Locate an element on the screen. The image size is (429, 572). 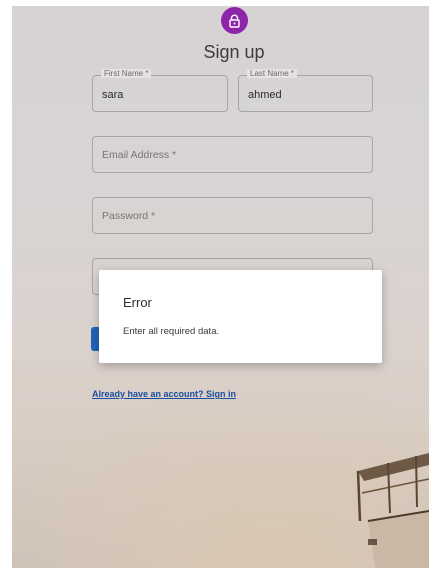
first-name-field: First Name * sara is located at coordinates (160, 90).